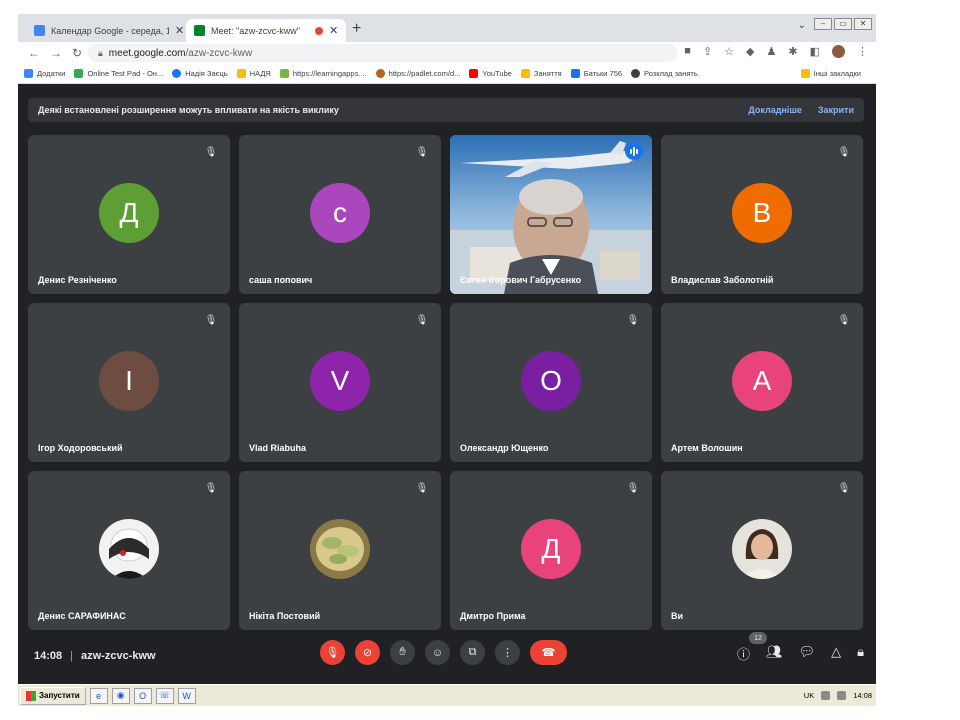 The image size is (960, 720). I want to click on activities-icon: △, so click(836, 653).